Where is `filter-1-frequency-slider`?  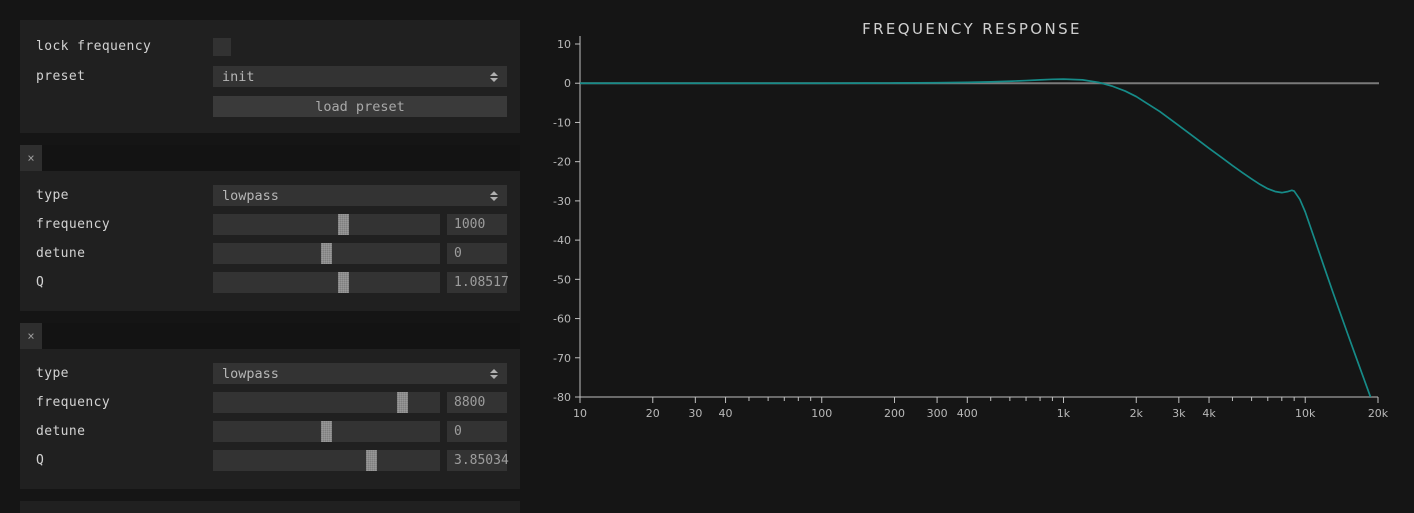 filter-1-frequency-slider is located at coordinates (326, 224).